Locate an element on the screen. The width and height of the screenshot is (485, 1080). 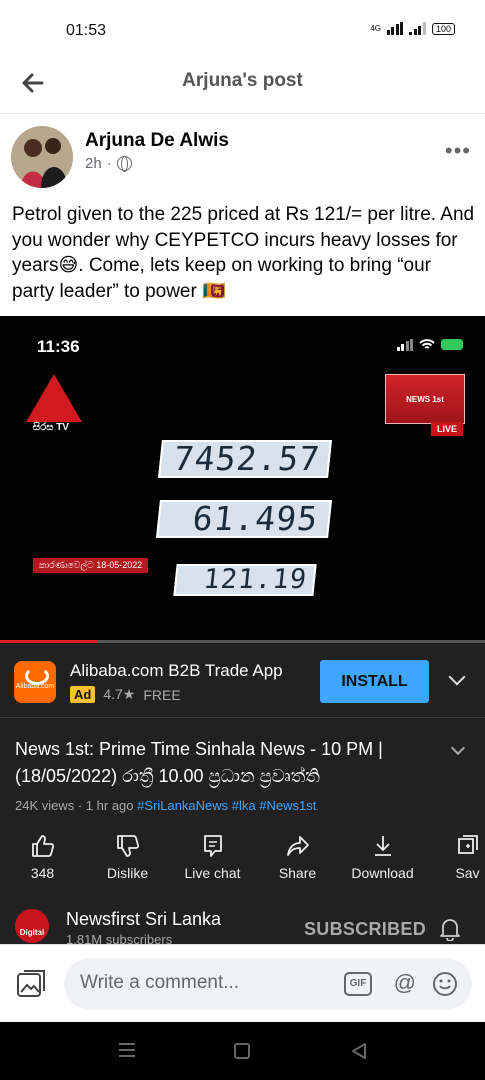
news1st-logo: NEWS 1st is located at coordinates (425, 399).